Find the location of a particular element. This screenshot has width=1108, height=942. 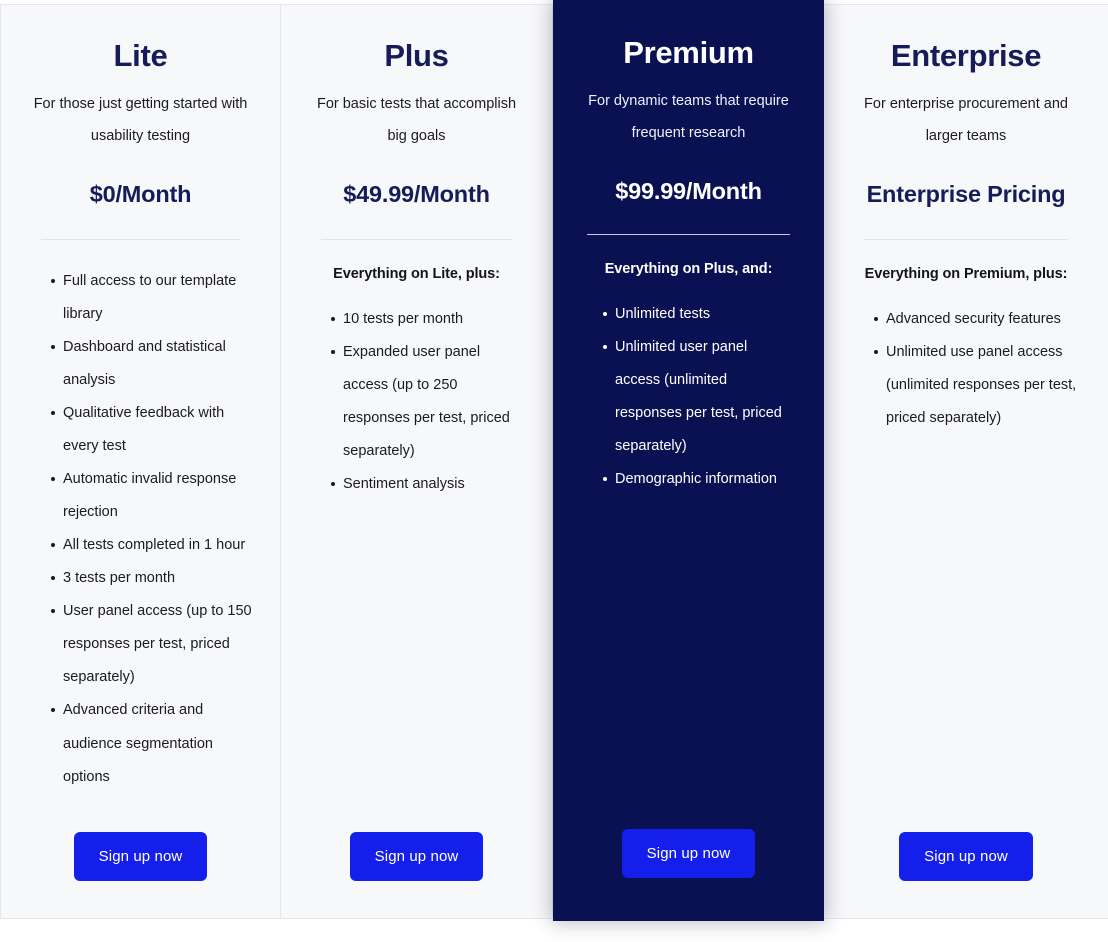

plan-includes-plus: Everything on Lite, plus: is located at coordinates (416, 273).